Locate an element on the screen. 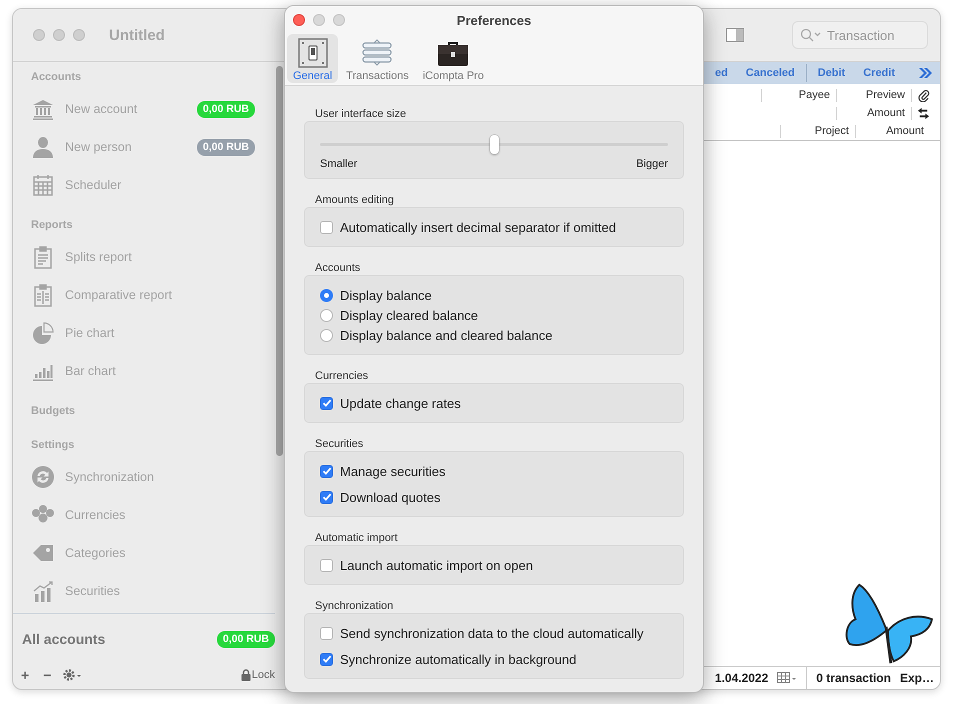 This screenshot has height=704, width=953. radio-label: Display balance and cleared balance is located at coordinates (446, 335).